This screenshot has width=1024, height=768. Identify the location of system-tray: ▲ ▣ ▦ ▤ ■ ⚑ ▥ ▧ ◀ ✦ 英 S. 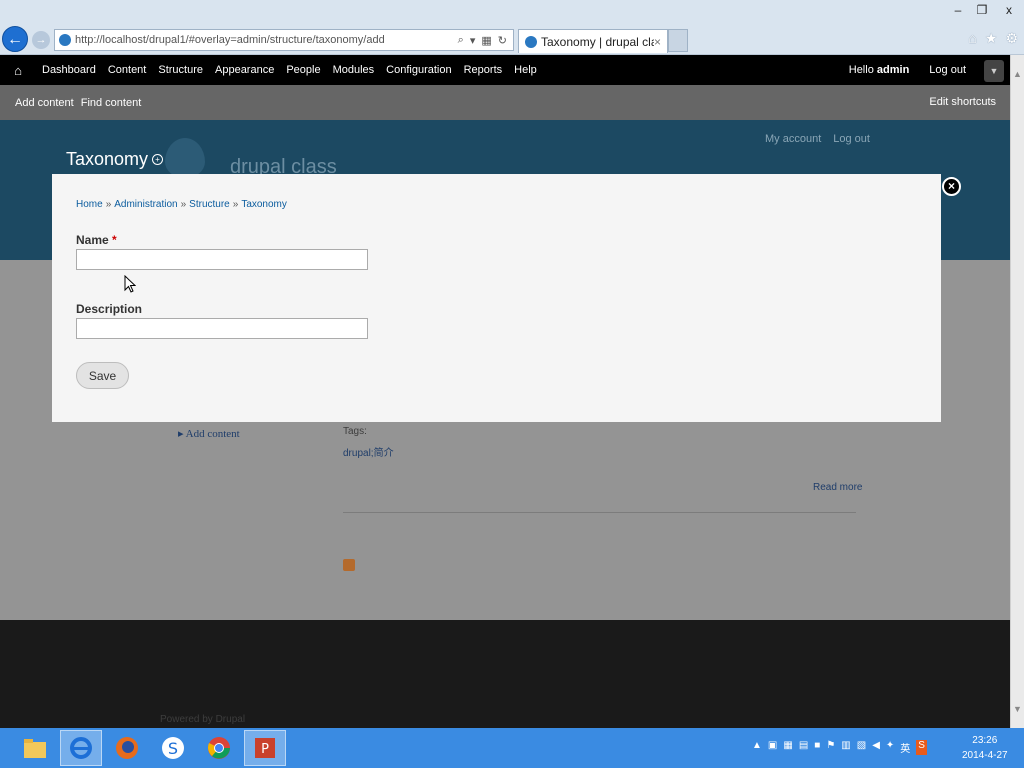
(839, 747).